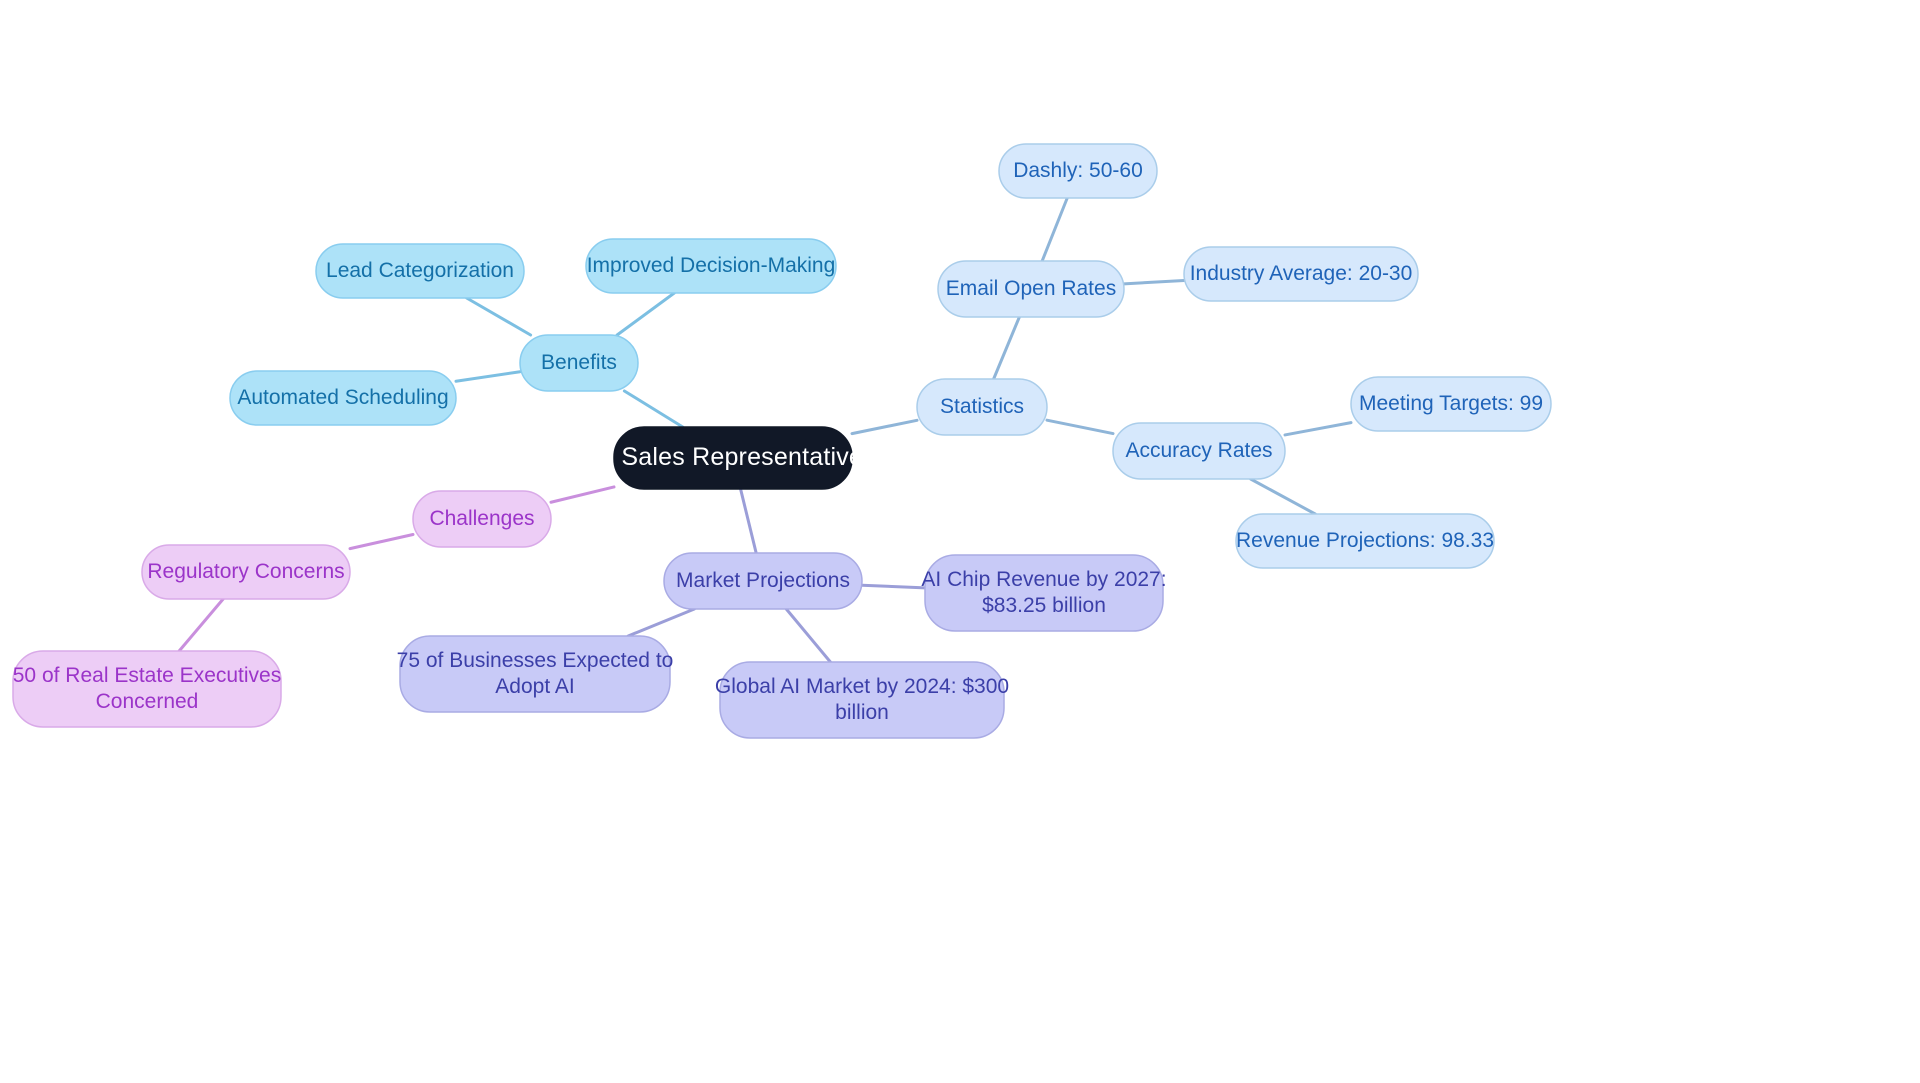 Image resolution: width=1920 pixels, height=1083 pixels. I want to click on node-label-accuracy-rates: Accuracy Rates, so click(1198, 450).